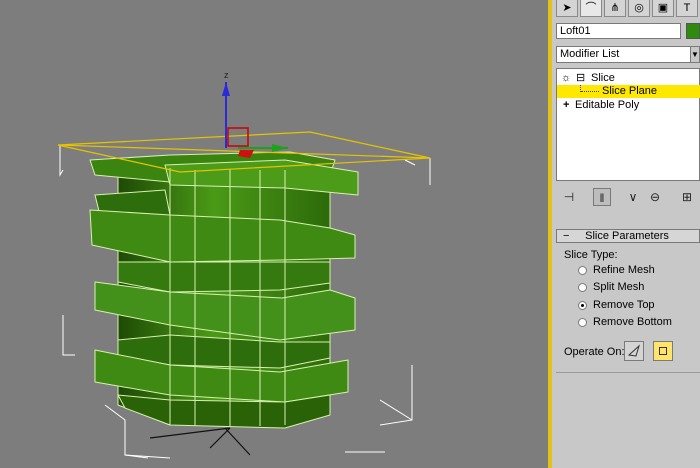  What do you see at coordinates (632, 322) in the screenshot?
I see `option-label: Remove Bottom` at bounding box center [632, 322].